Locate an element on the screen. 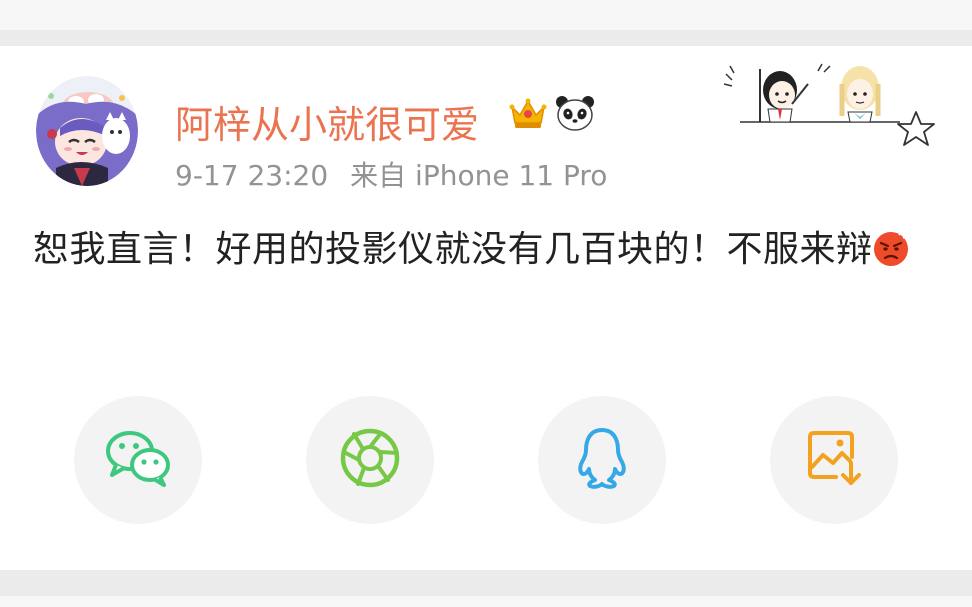 The image size is (972, 607). crown-icon is located at coordinates (528, 113).